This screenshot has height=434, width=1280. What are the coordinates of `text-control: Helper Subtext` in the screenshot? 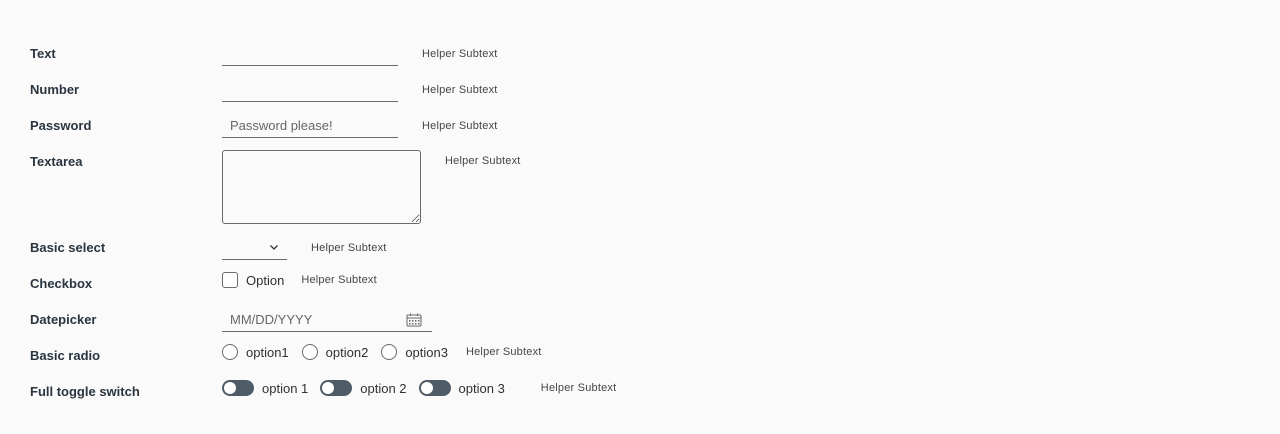 It's located at (360, 54).